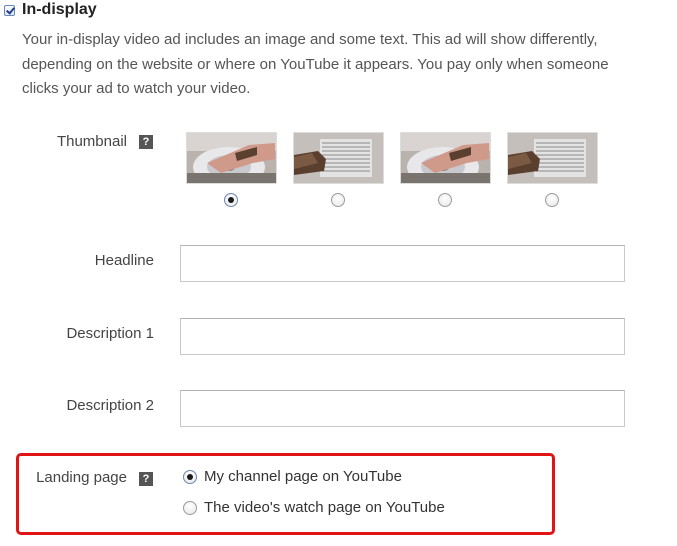 This screenshot has width=677, height=546. What do you see at coordinates (303, 476) in the screenshot?
I see `landing-option-channel-label: My channel page on YouTube` at bounding box center [303, 476].